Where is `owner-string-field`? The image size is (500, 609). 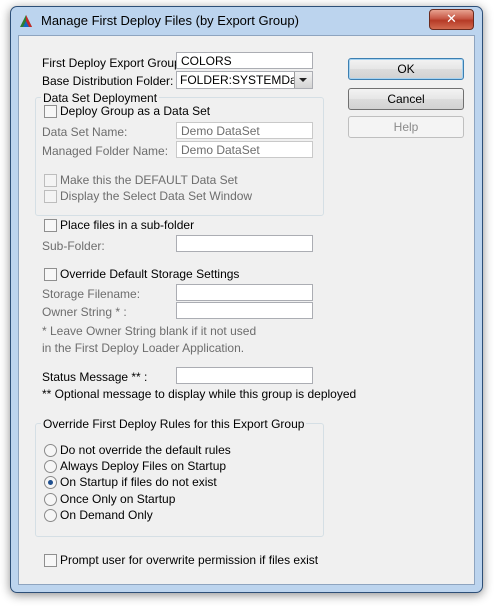
owner-string-field is located at coordinates (244, 310).